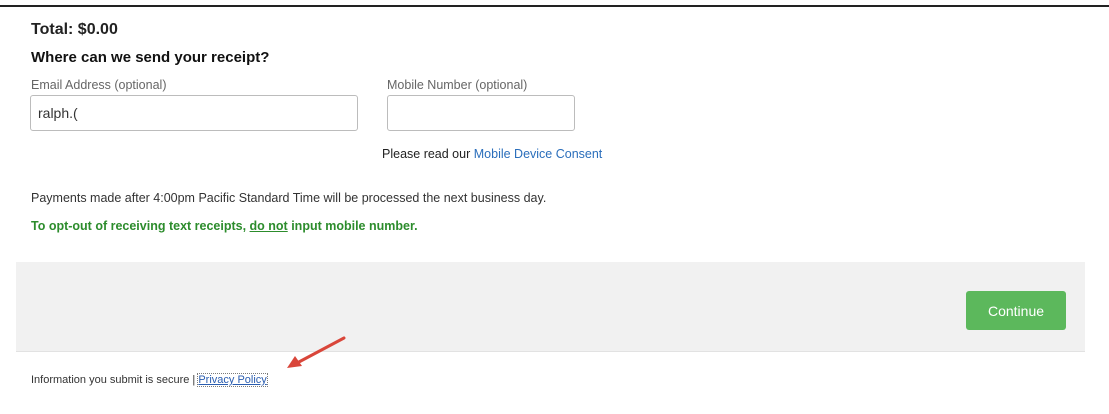 This screenshot has height=414, width=1109. I want to click on mobile-consent-note: Please read our Mobile Device Consent, so click(492, 154).